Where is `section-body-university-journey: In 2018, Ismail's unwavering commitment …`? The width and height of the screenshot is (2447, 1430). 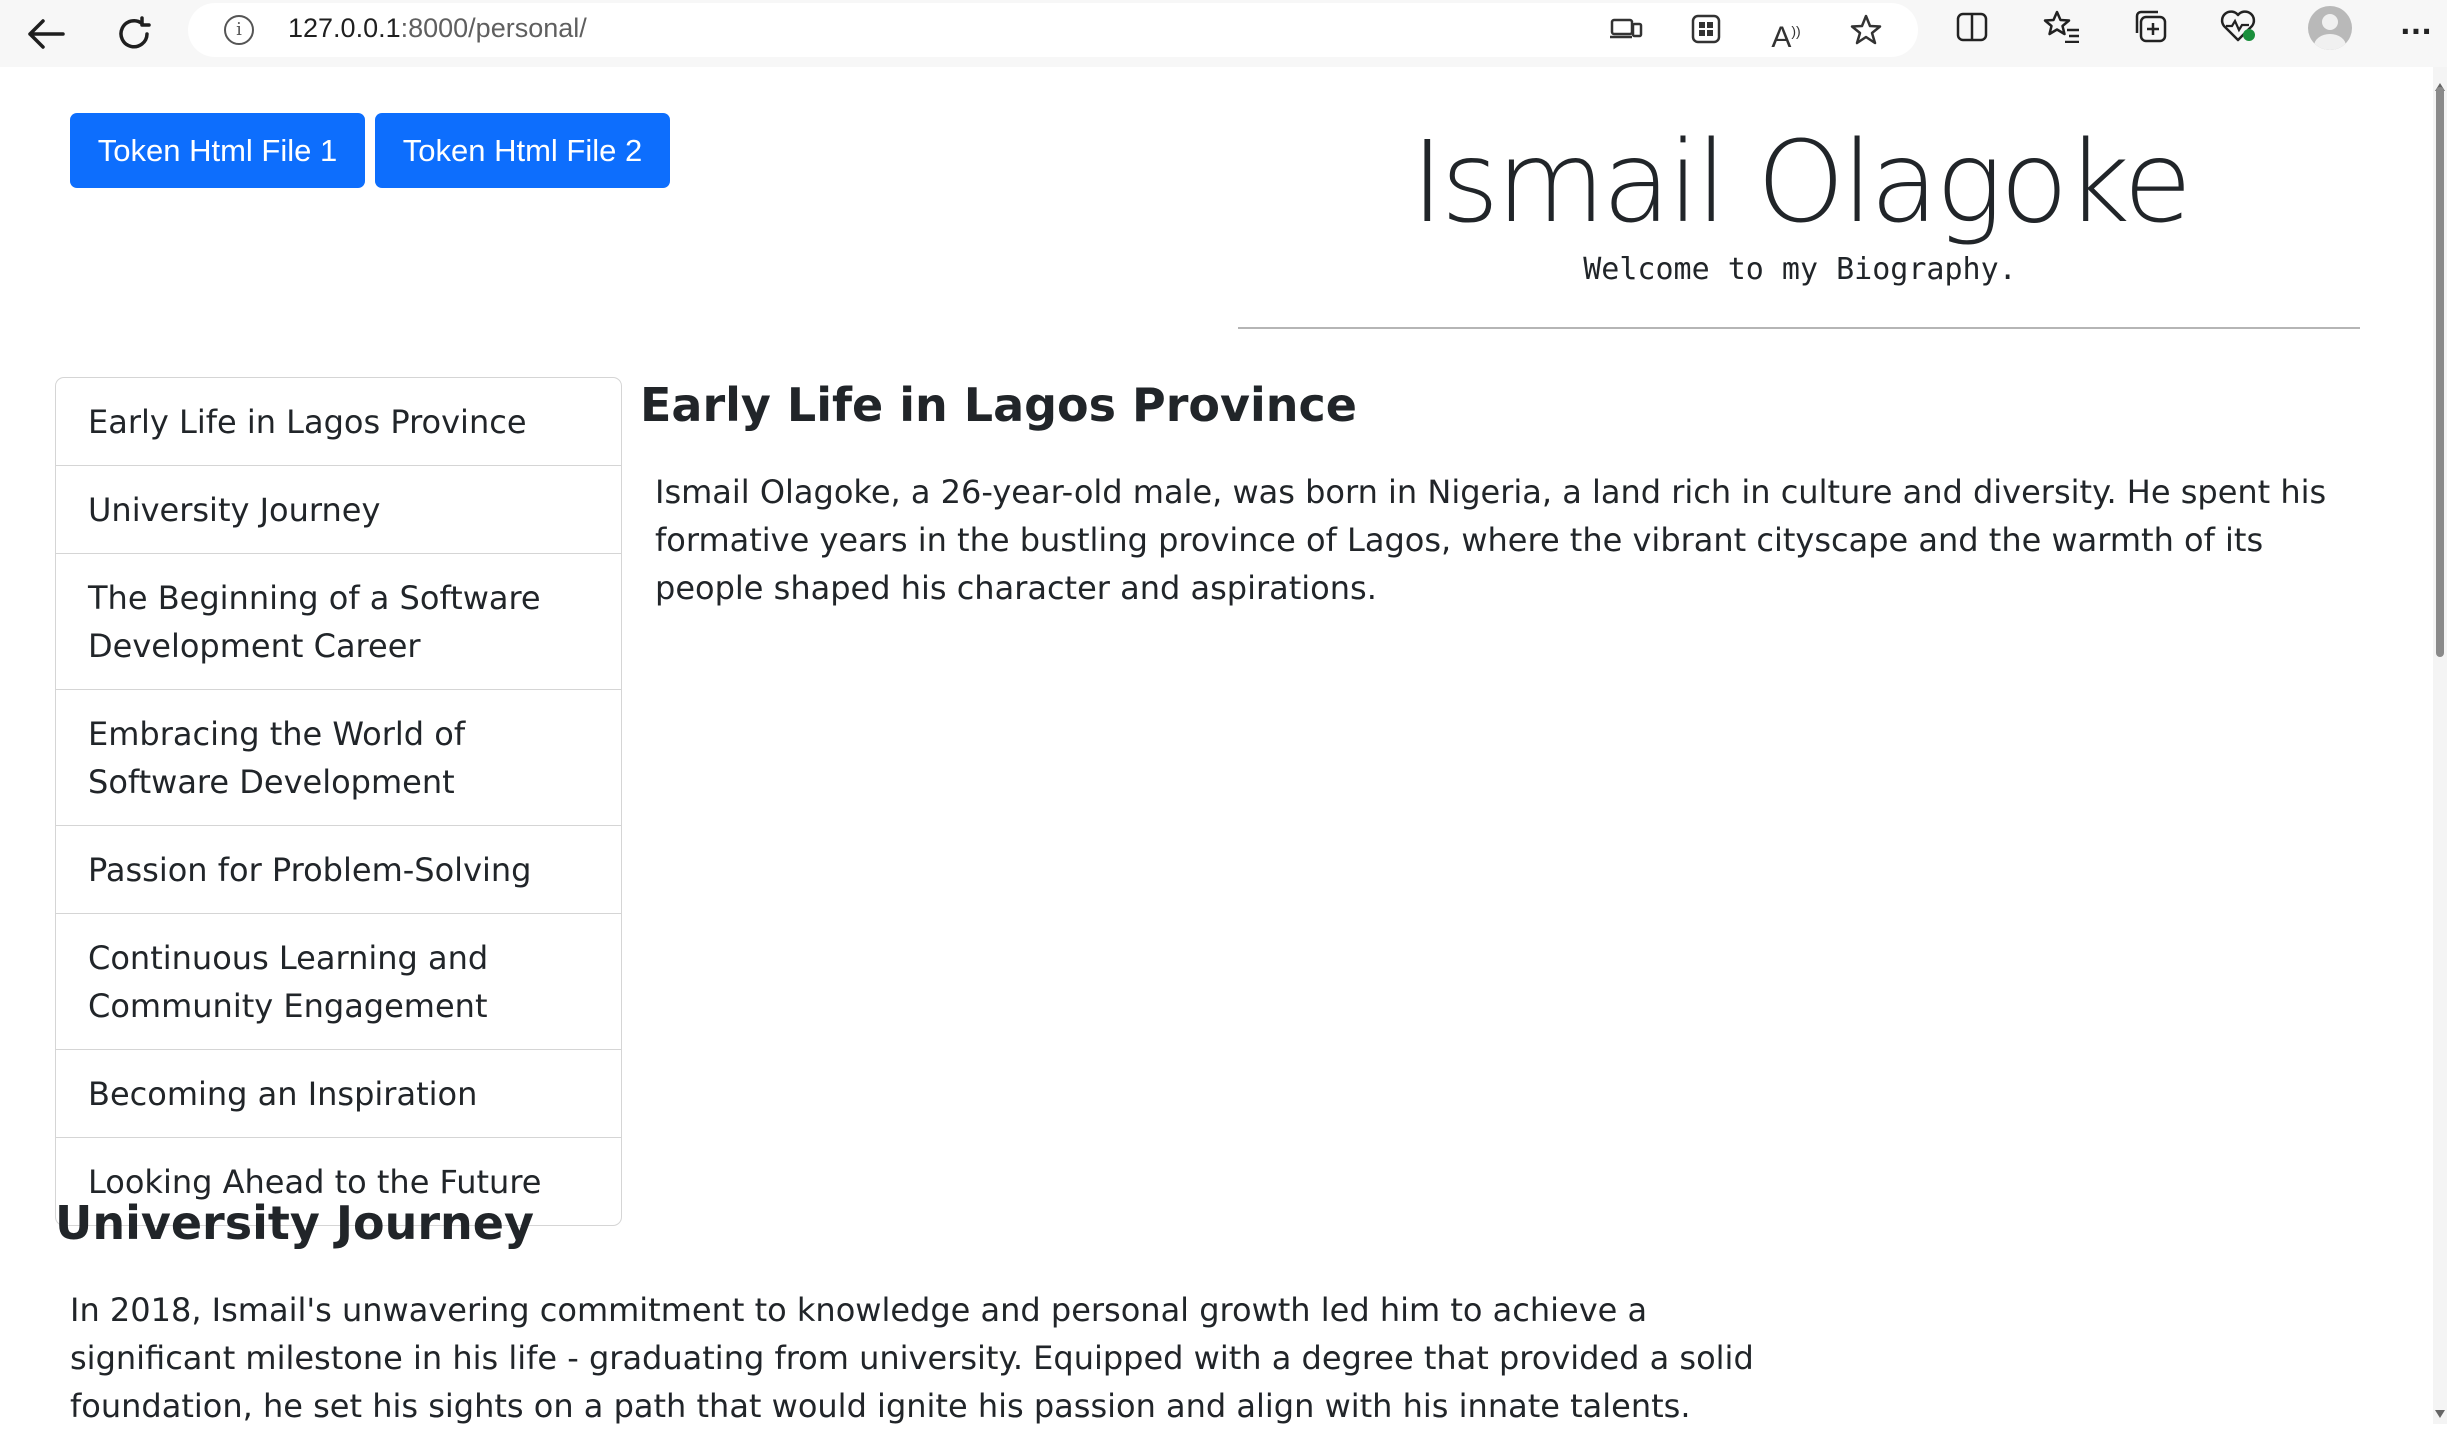
section-body-university-journey: In 2018, Ismail's unwavering commitment … is located at coordinates (912, 1358).